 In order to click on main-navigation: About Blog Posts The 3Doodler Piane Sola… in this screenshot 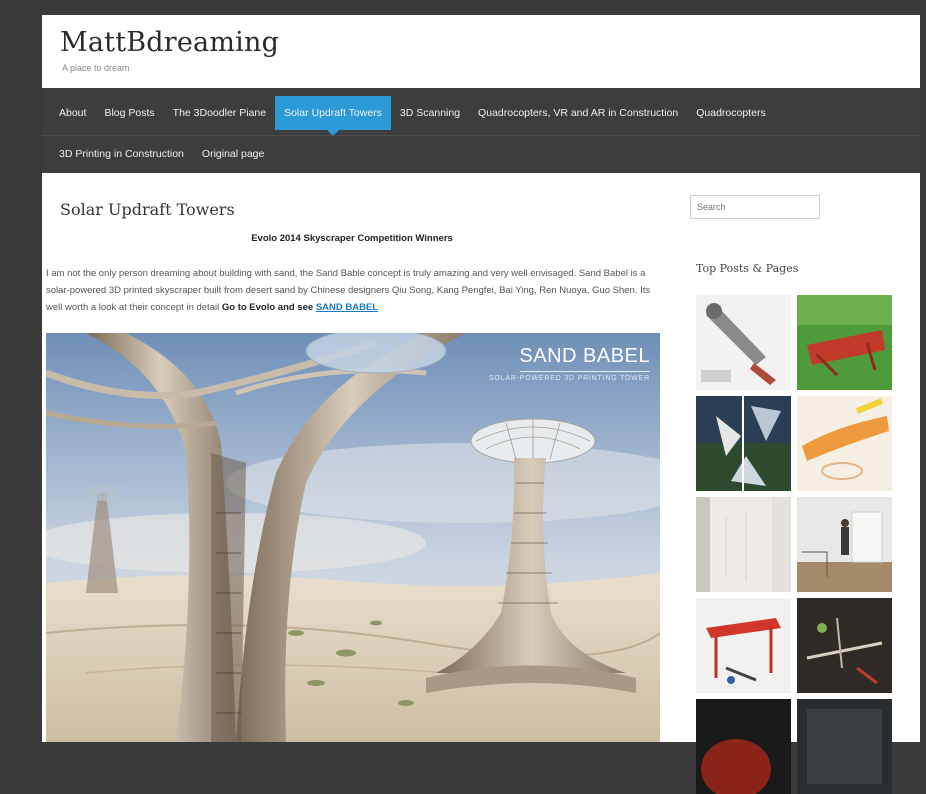, I will do `click(481, 130)`.